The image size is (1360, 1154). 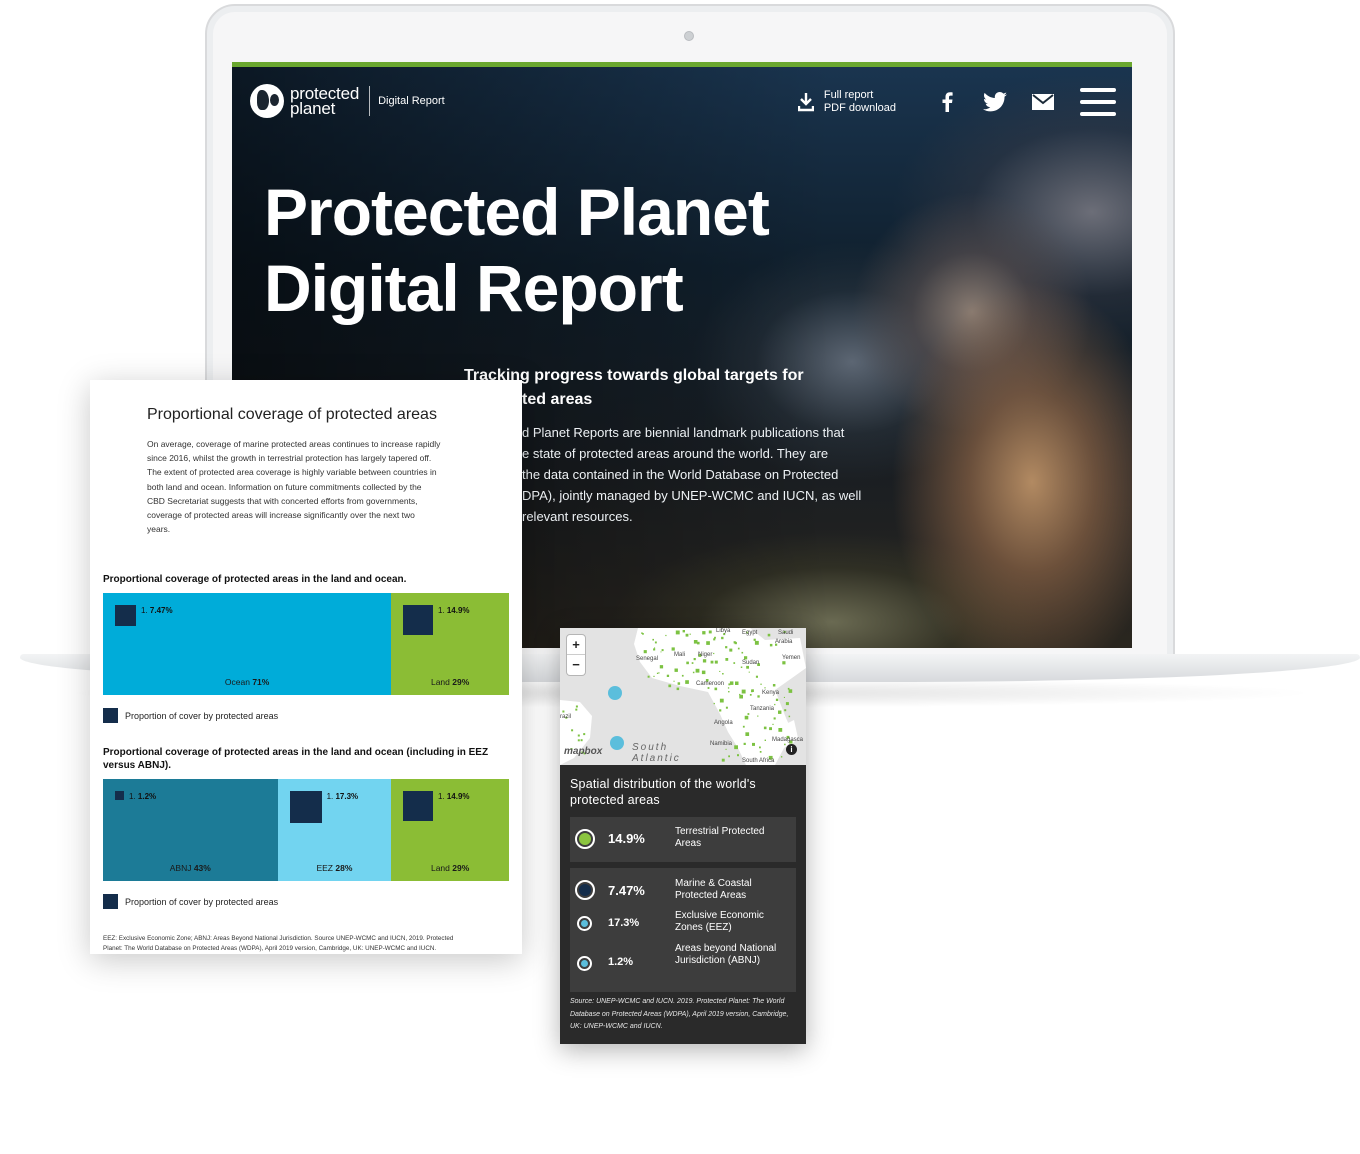 I want to click on map-place-label: Yemen, so click(x=791, y=658).